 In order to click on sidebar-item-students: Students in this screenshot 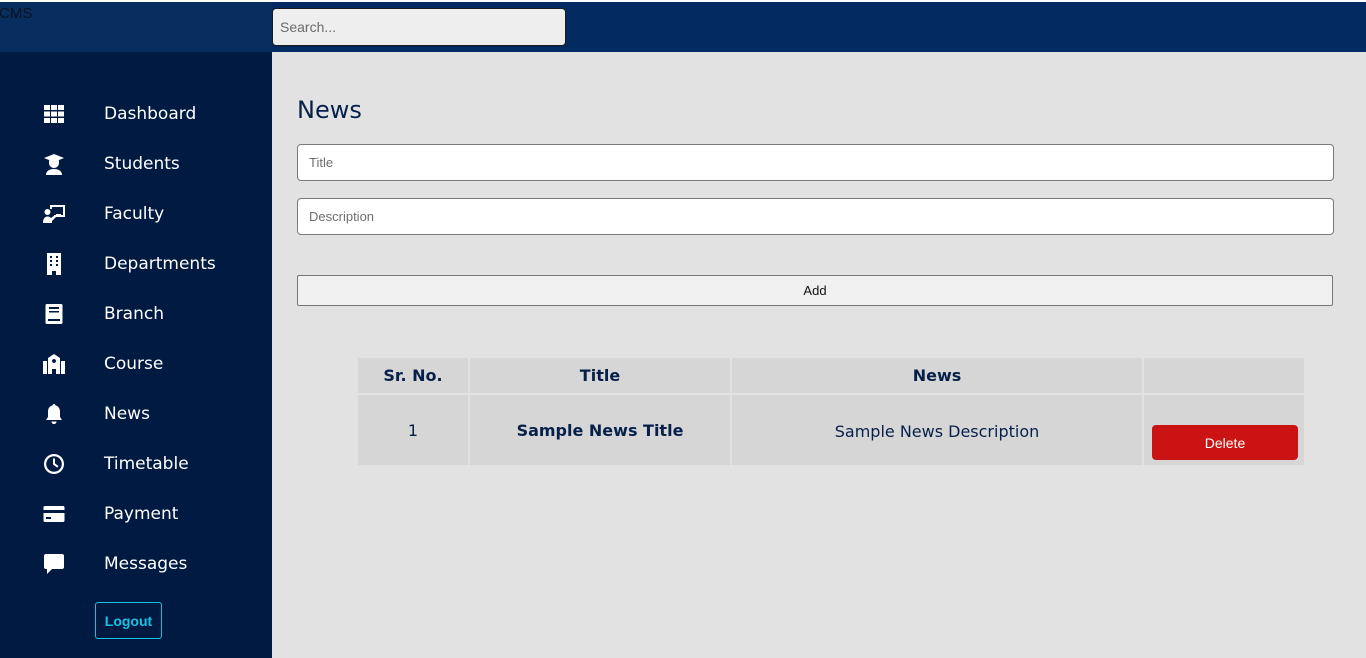, I will do `click(136, 164)`.